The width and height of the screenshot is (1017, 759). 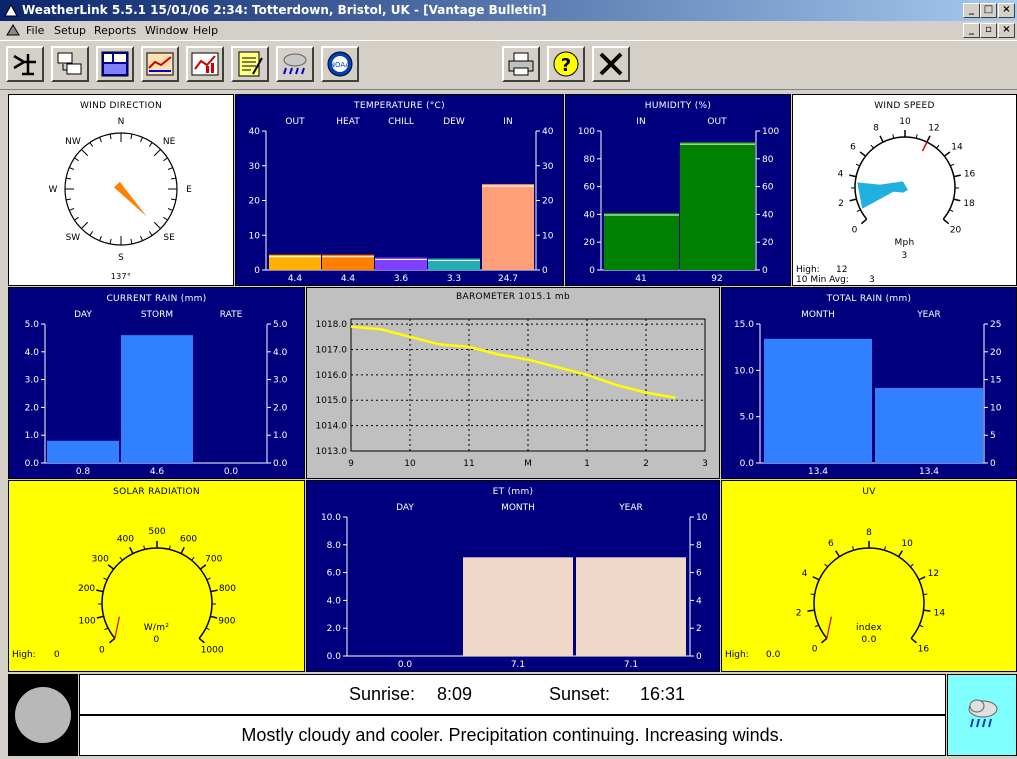 I want to click on y-tick-label-right: 2.0, so click(x=280, y=408).